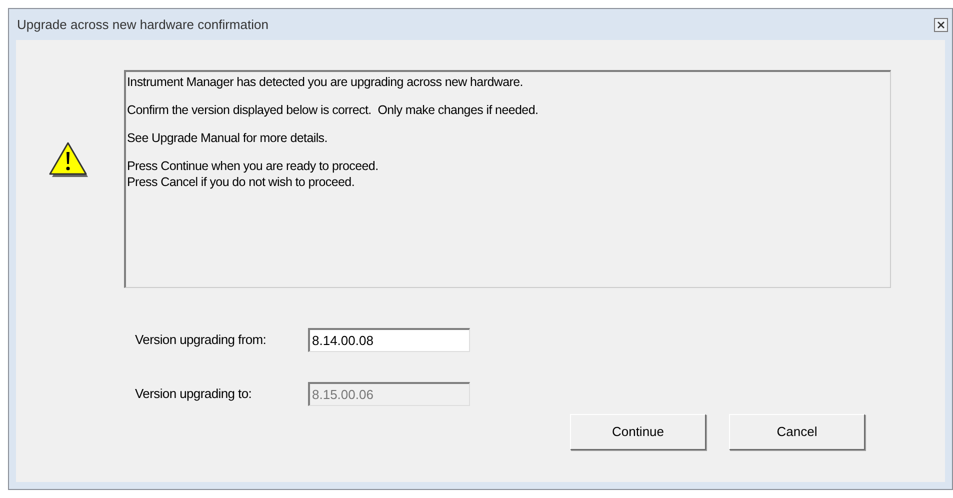  Describe the element at coordinates (638, 432) in the screenshot. I see `dialog-button: Continue` at that location.